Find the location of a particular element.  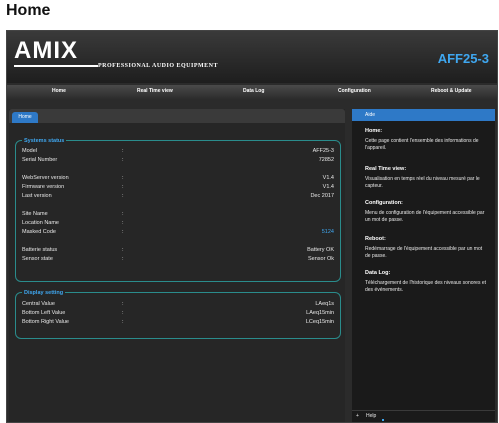

row-label: Bottom Left Value is located at coordinates (44, 313).